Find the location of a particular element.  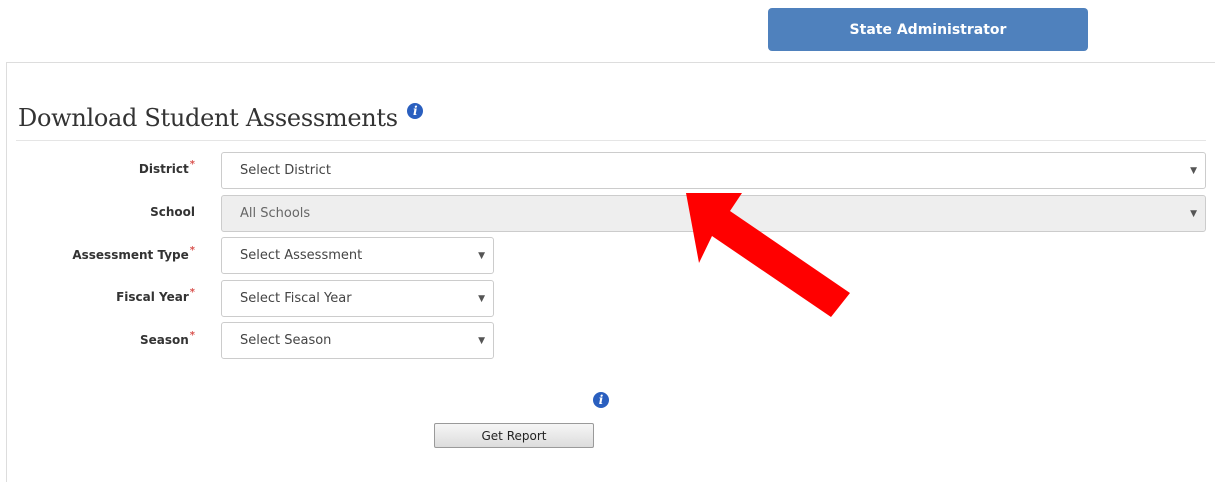

page-title: Download Student Assessments i is located at coordinates (221, 117).